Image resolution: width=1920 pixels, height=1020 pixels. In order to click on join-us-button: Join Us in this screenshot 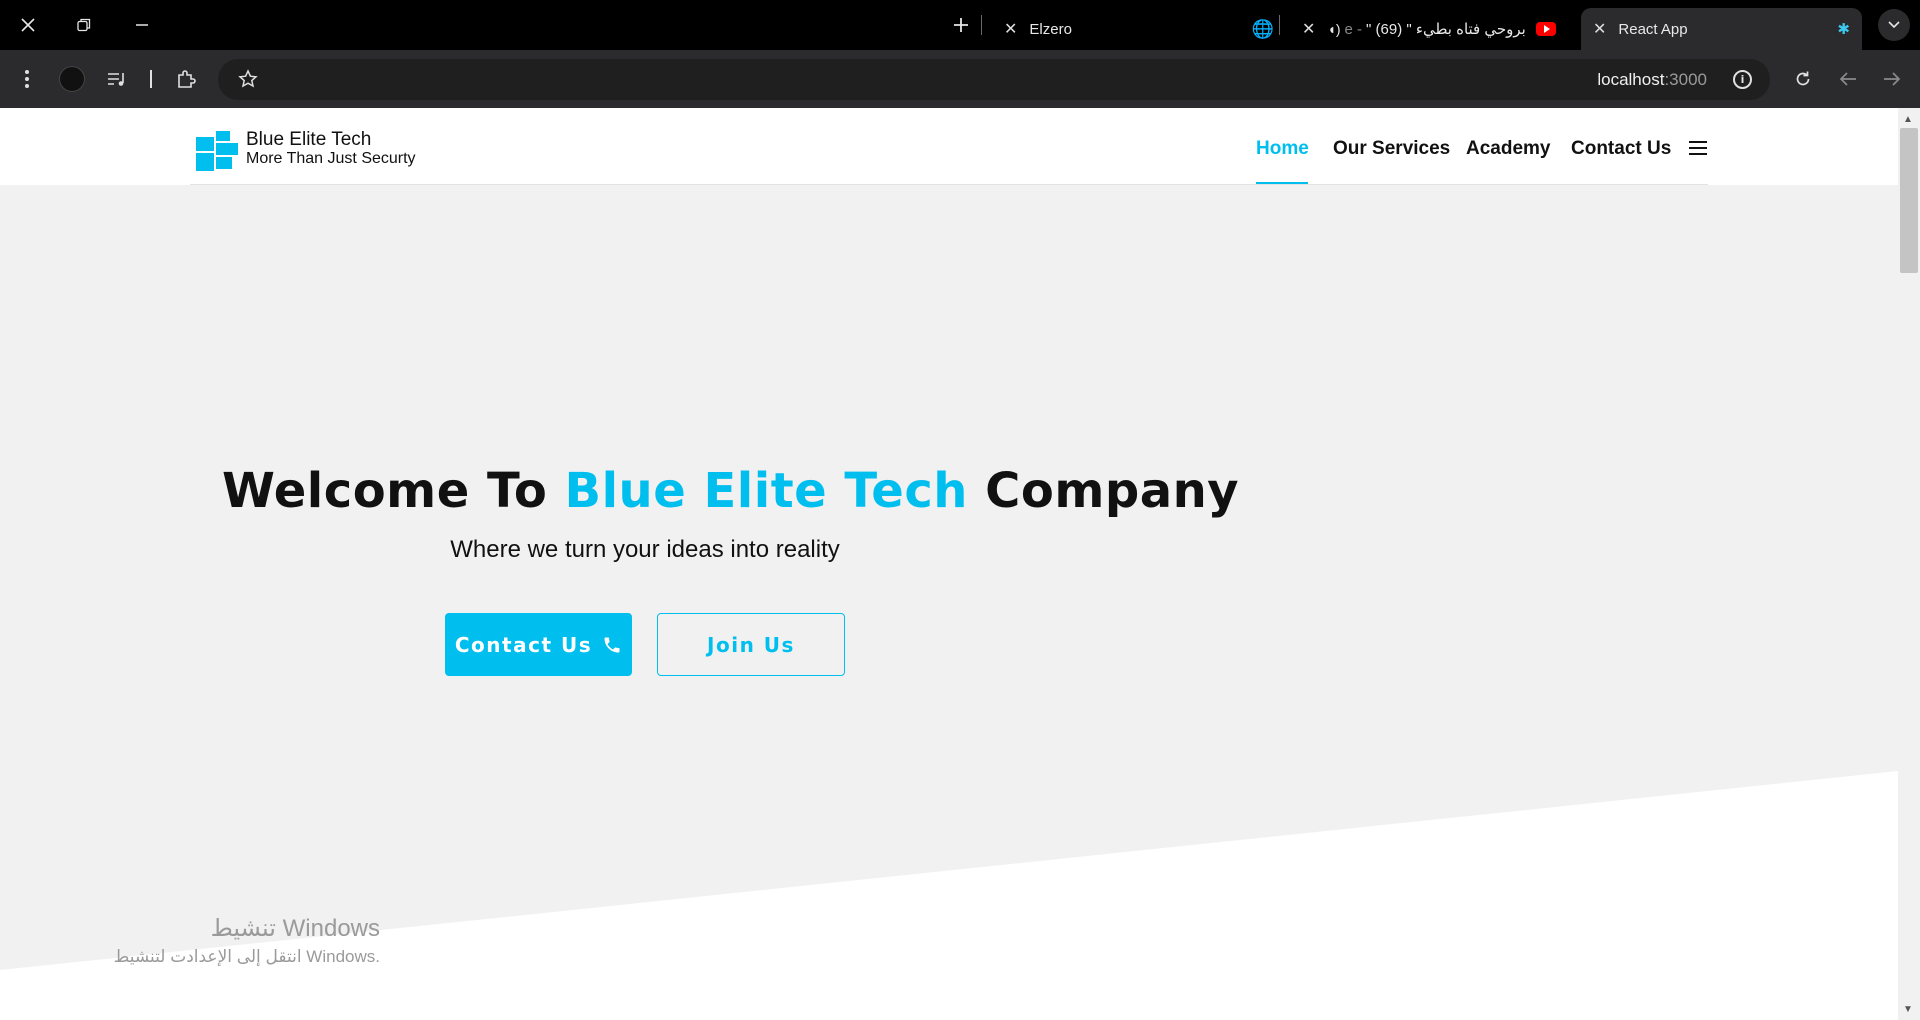, I will do `click(751, 644)`.